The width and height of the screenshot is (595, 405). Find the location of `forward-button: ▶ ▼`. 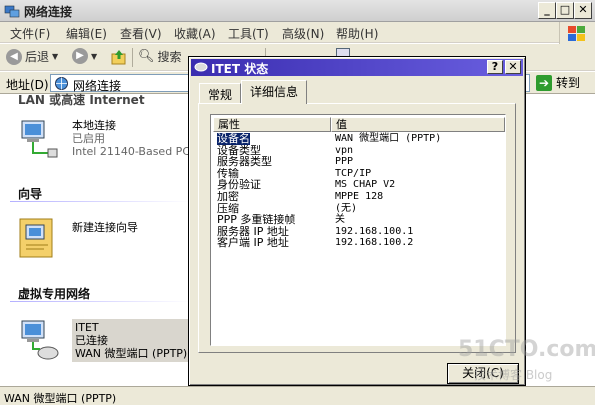

forward-button: ▶ ▼ is located at coordinates (84, 56).